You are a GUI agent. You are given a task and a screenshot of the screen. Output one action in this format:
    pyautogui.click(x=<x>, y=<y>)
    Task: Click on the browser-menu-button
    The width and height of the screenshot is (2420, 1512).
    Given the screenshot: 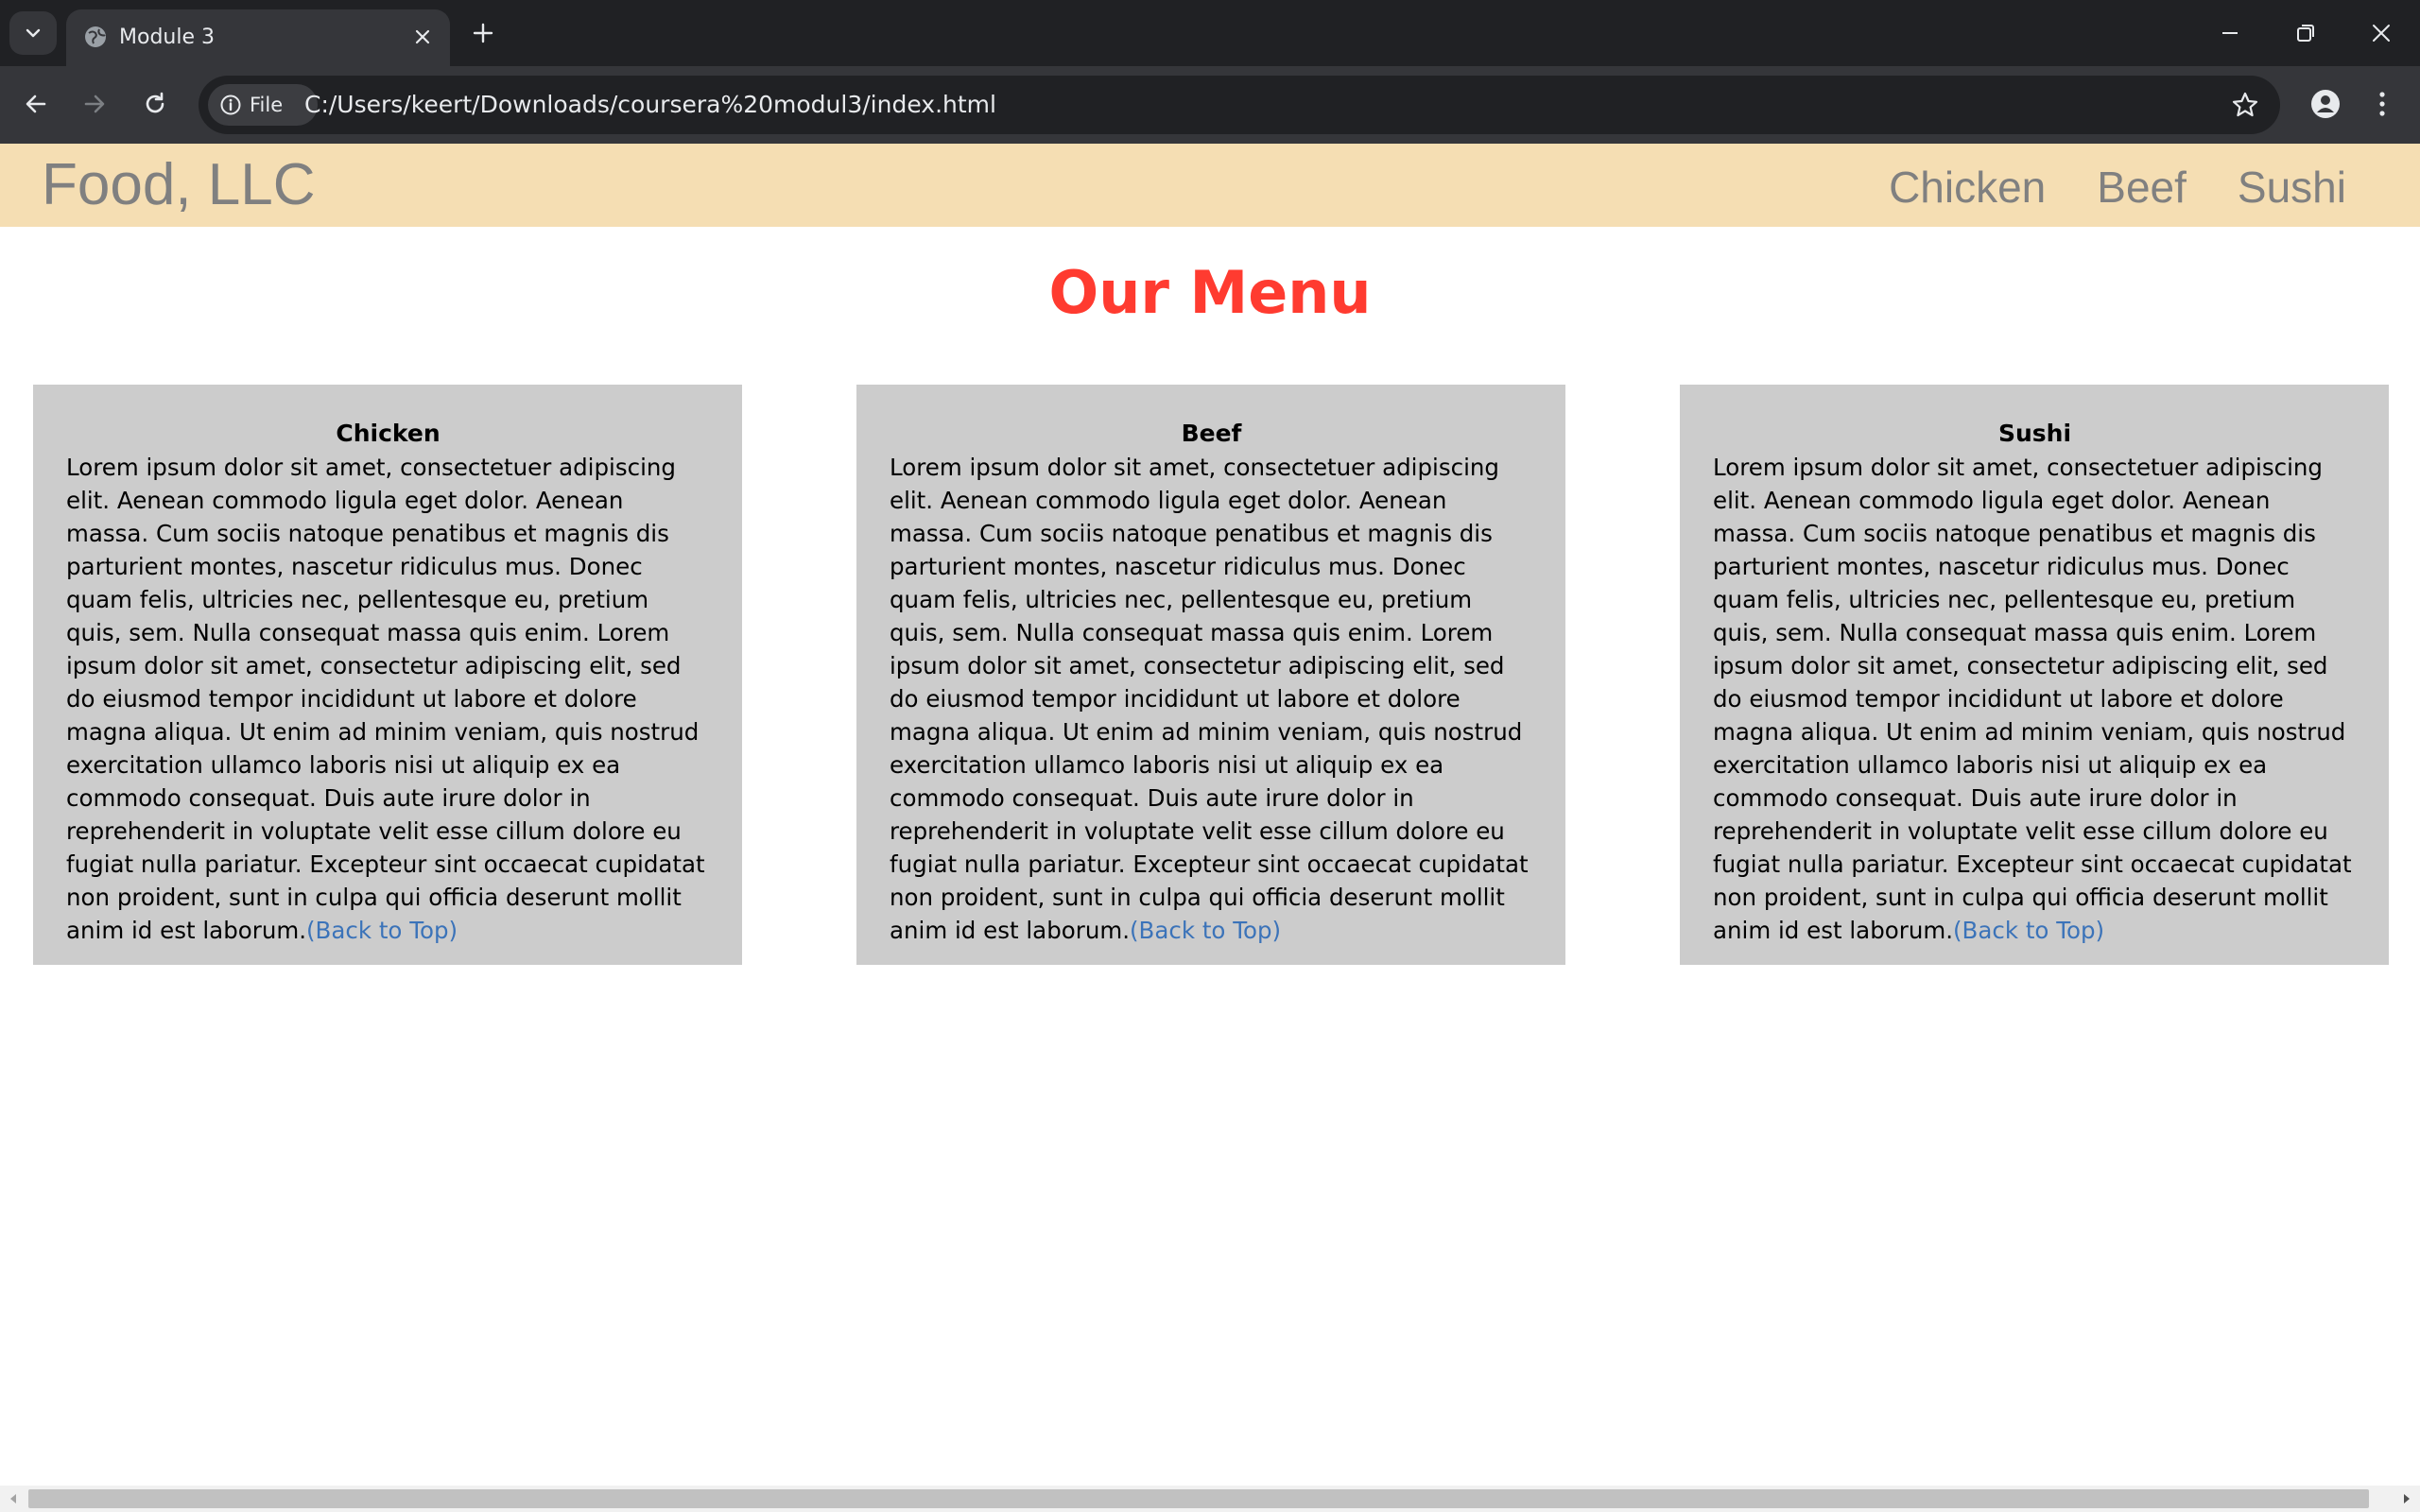 What is the action you would take?
    pyautogui.click(x=2382, y=104)
    